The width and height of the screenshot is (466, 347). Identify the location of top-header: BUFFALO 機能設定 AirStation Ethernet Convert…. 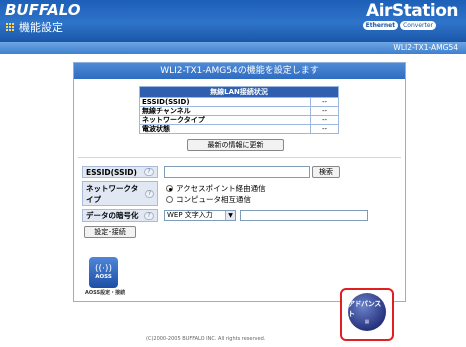
(233, 21).